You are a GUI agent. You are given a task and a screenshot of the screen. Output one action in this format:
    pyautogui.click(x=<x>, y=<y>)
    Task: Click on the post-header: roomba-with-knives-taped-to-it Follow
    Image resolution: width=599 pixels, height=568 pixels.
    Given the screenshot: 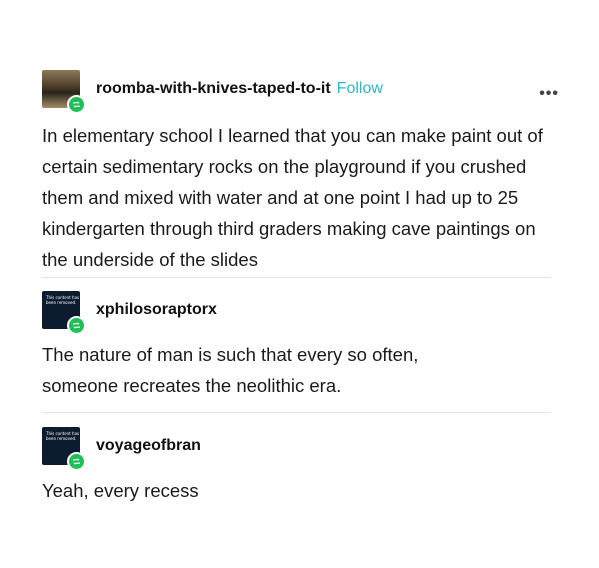 What is the action you would take?
    pyautogui.click(x=212, y=92)
    